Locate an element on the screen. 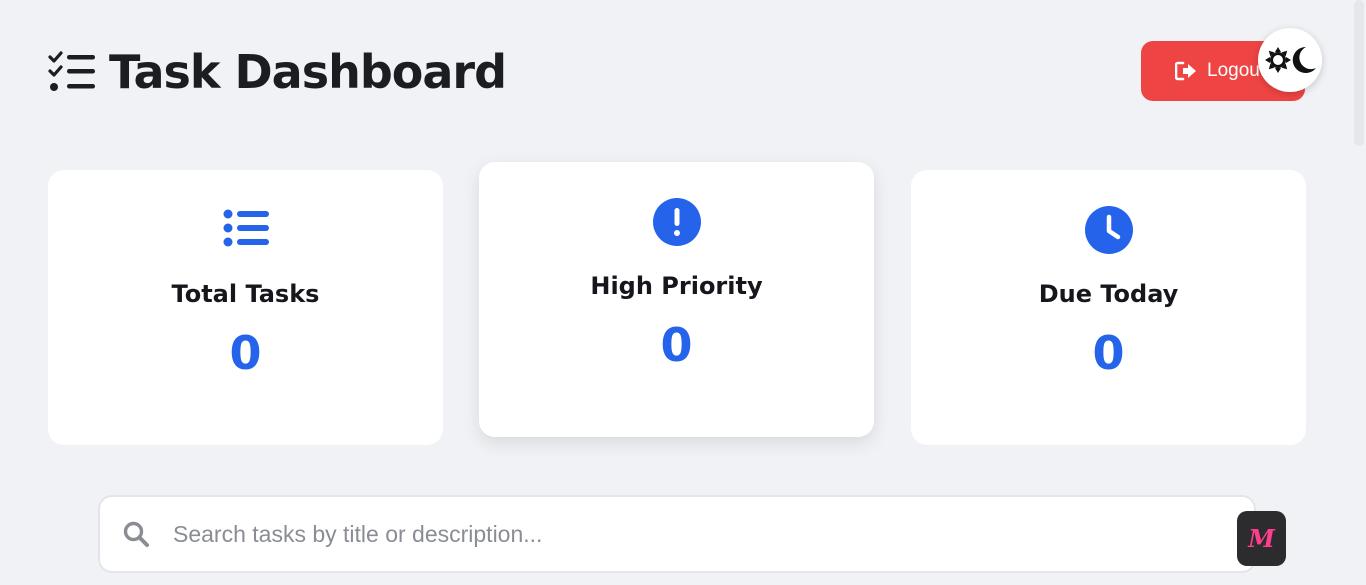 The height and width of the screenshot is (585, 1366). search-box is located at coordinates (677, 534).